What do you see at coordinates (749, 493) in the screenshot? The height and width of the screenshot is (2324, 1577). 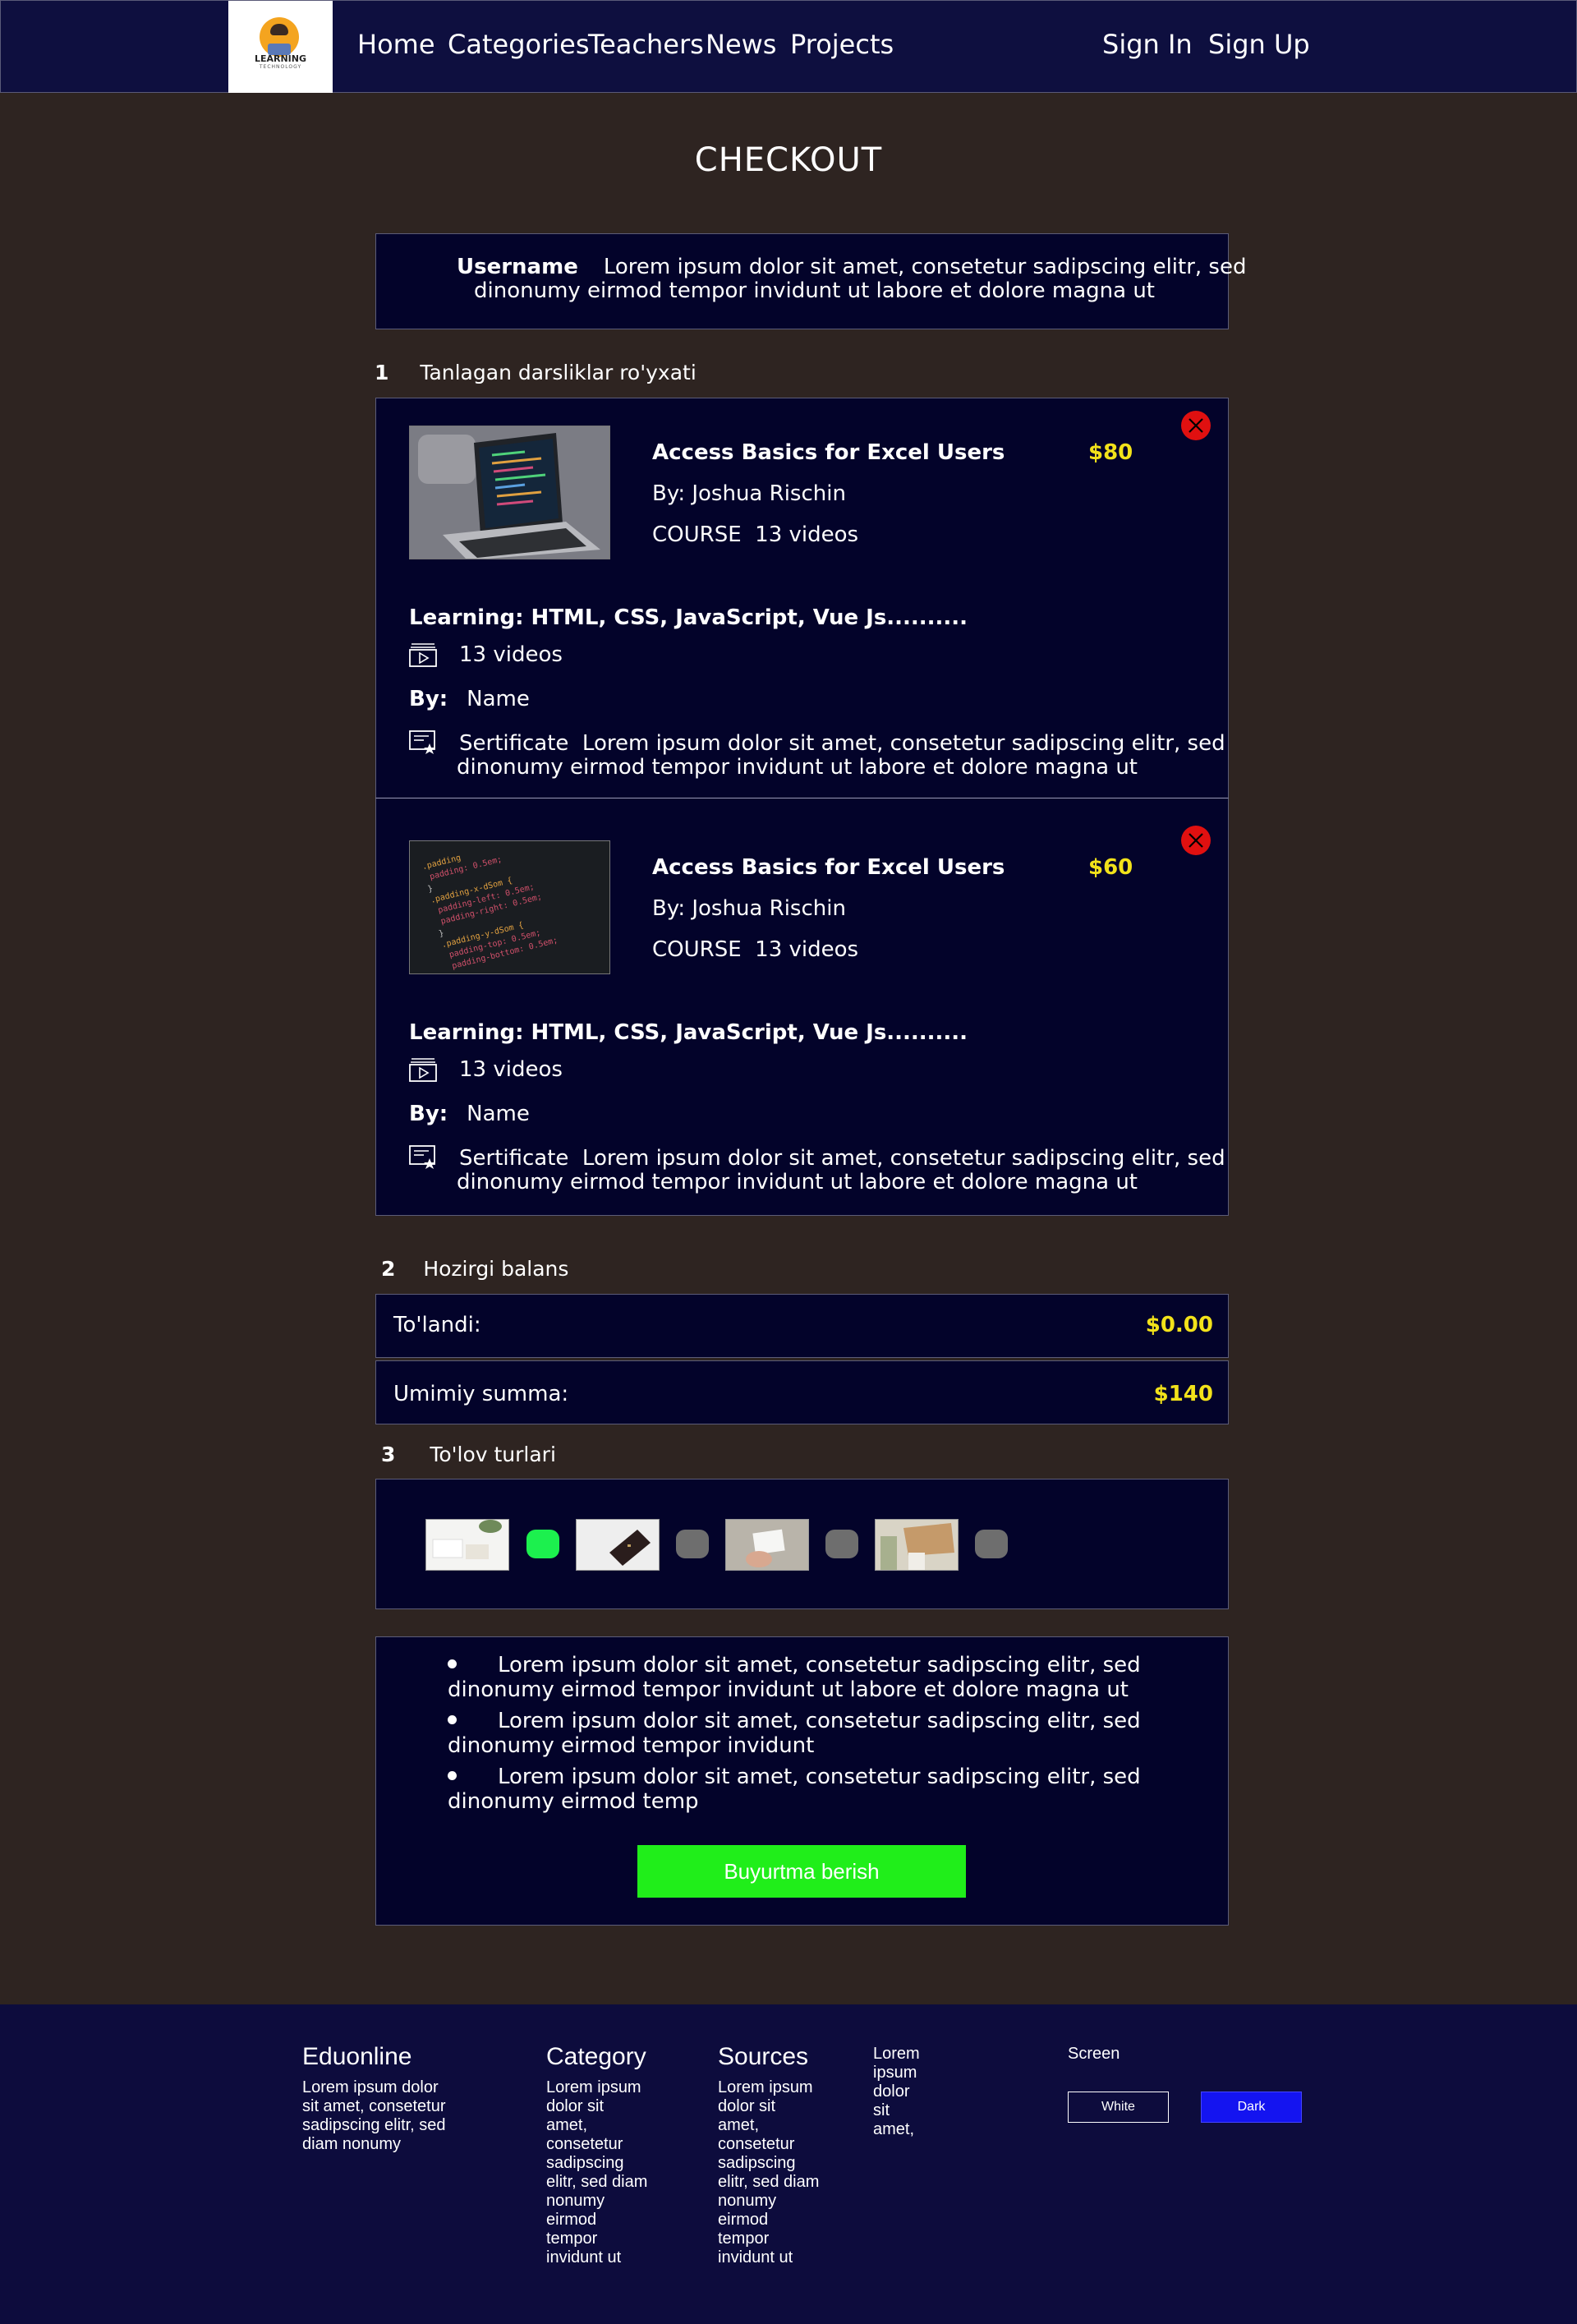 I see `course-author: By: Joshua Rischin` at bounding box center [749, 493].